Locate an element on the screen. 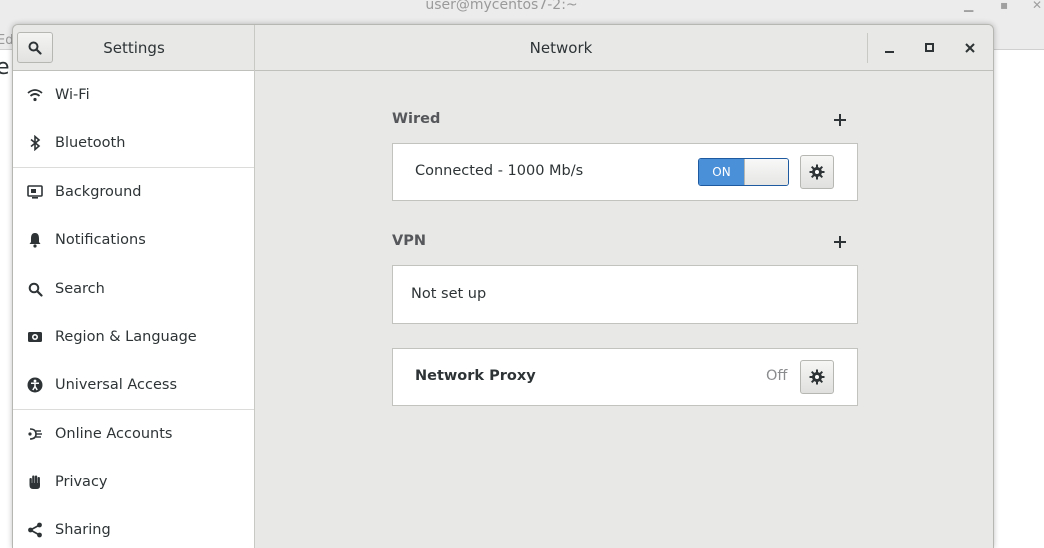 The height and width of the screenshot is (548, 1044). online-accounts-icon is located at coordinates (35, 434).